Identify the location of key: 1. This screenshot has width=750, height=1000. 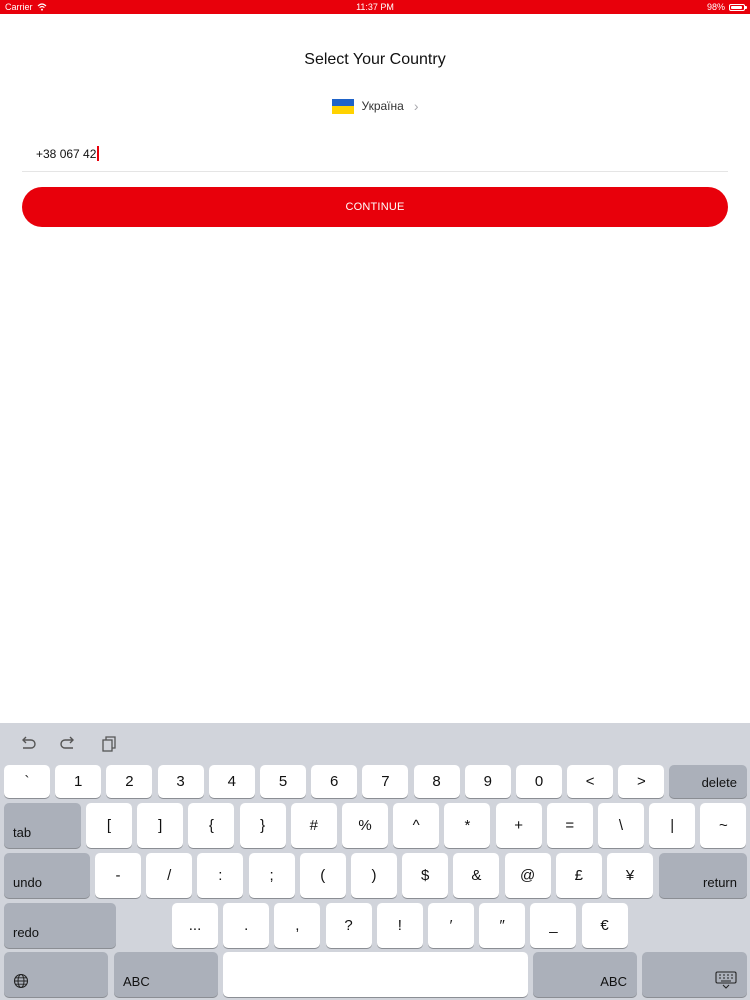
(78, 781).